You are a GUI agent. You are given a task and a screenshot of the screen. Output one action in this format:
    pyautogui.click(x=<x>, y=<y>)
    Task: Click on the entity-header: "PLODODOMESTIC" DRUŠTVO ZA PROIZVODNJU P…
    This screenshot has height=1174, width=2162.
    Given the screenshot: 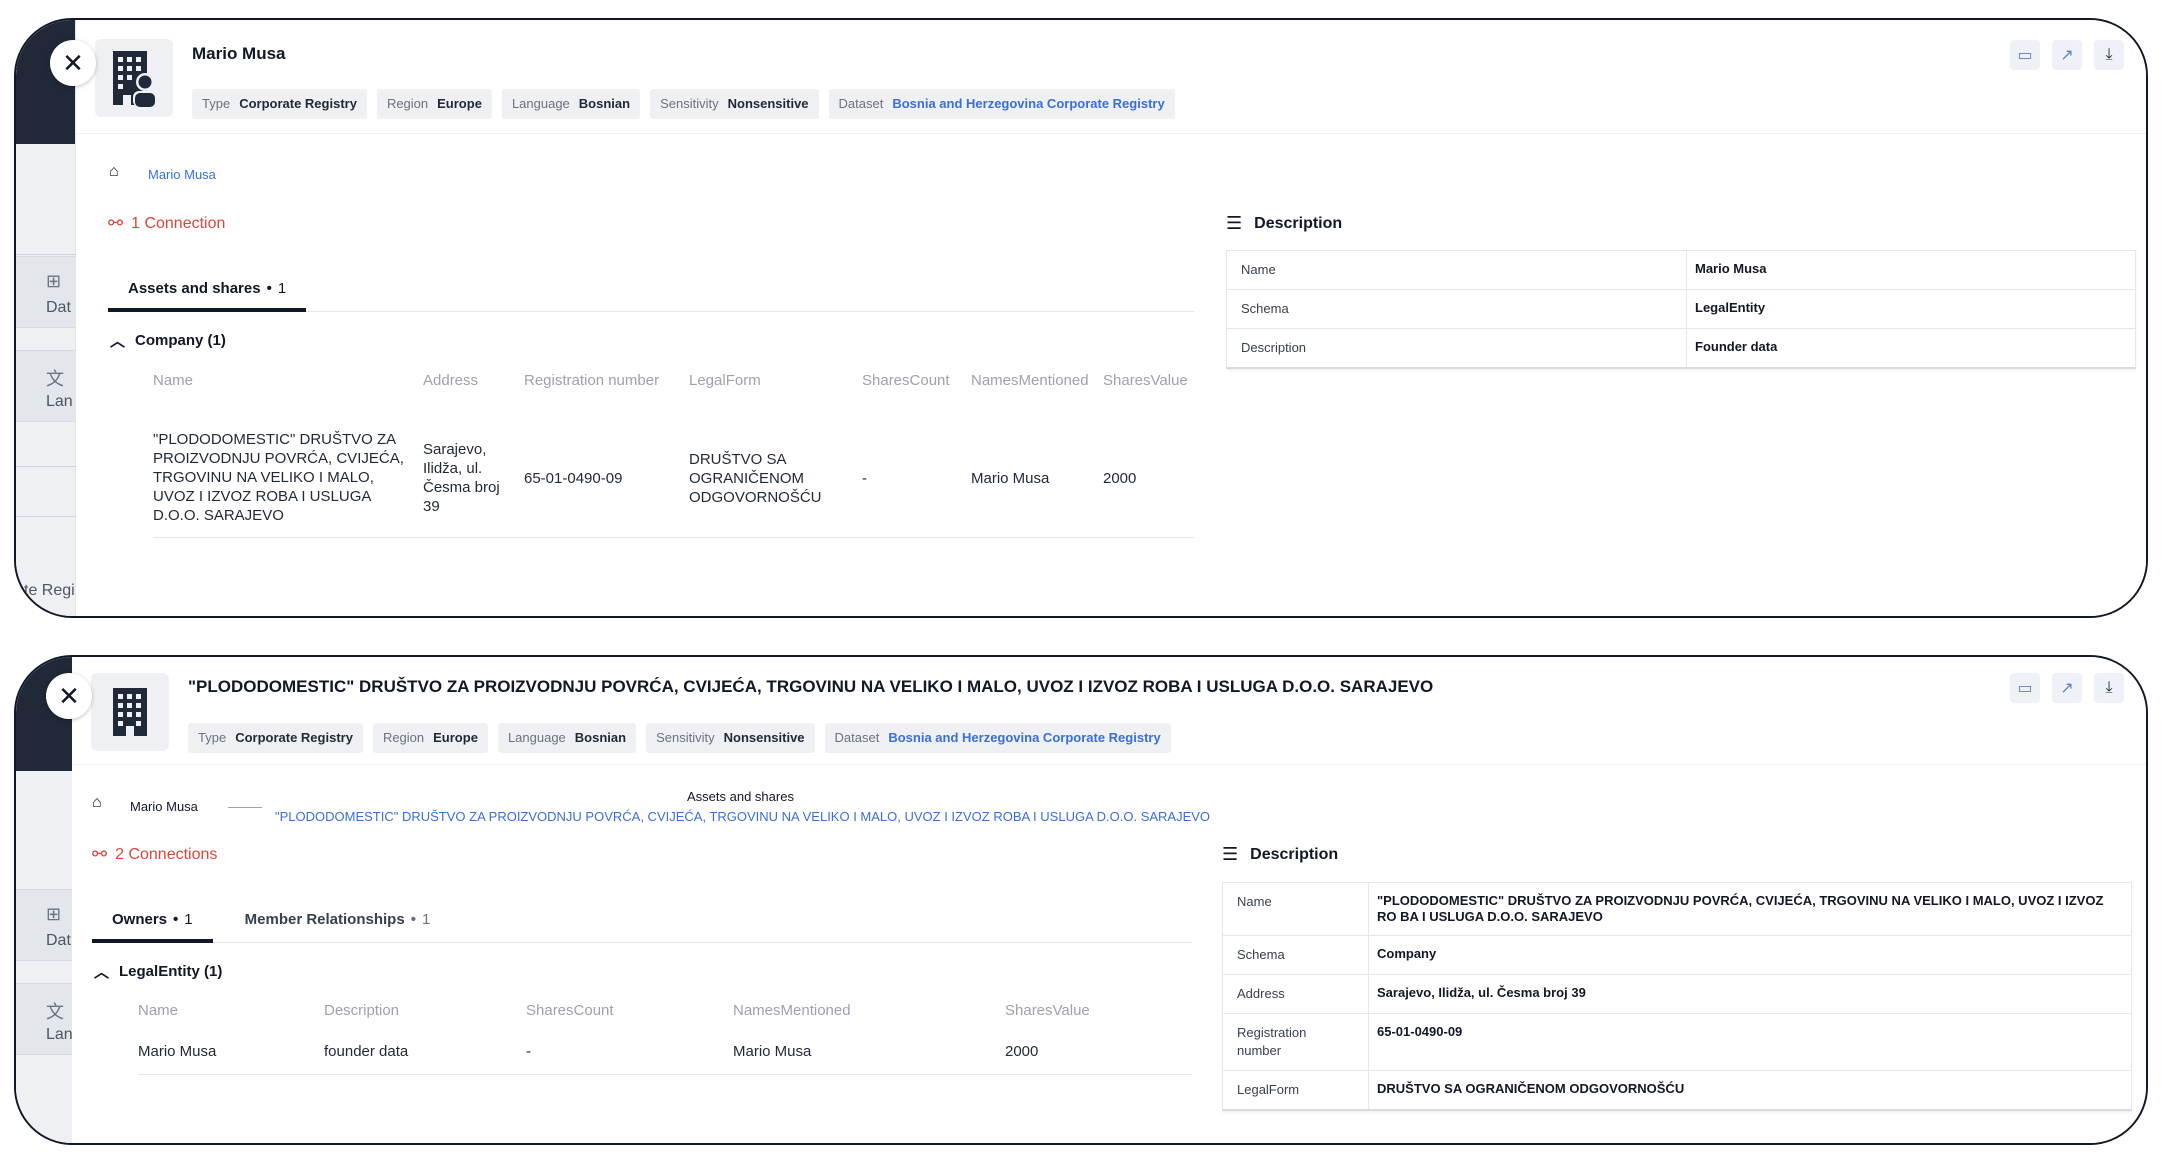 What is the action you would take?
    pyautogui.click(x=1109, y=711)
    